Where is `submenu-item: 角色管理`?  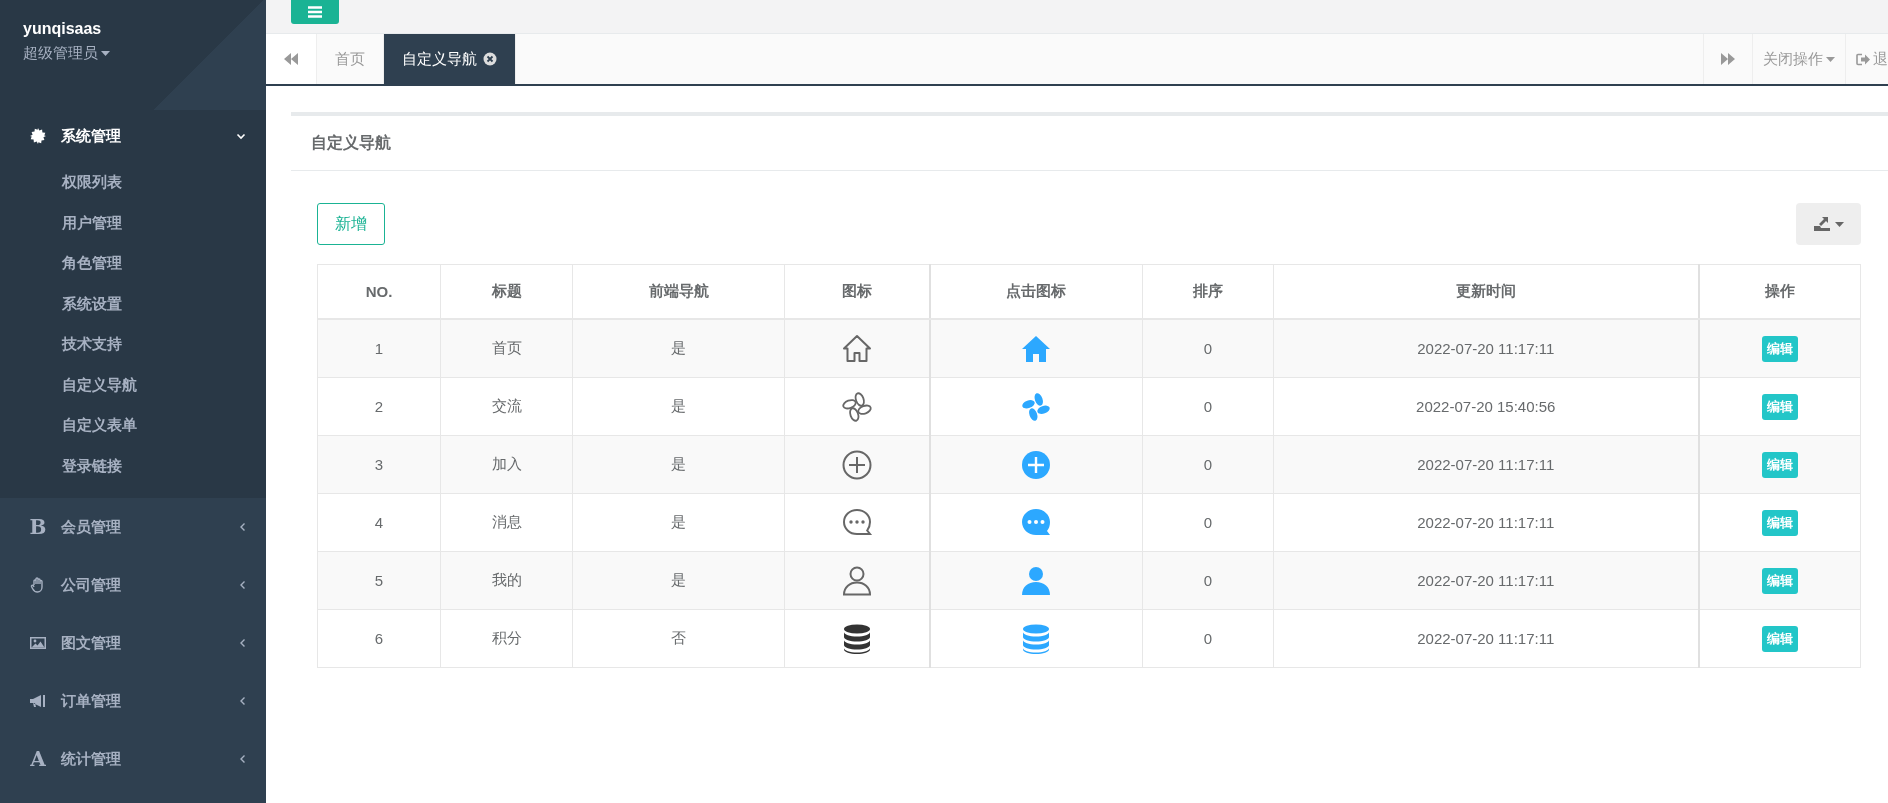 submenu-item: 角色管理 is located at coordinates (133, 263).